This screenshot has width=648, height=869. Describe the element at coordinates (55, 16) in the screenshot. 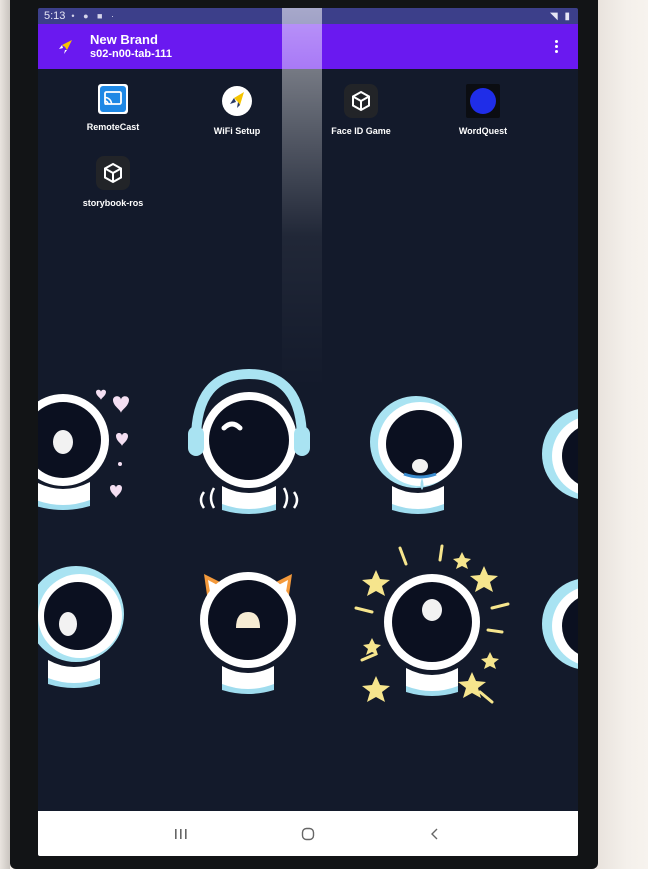

I see `status-time: 5:13` at that location.